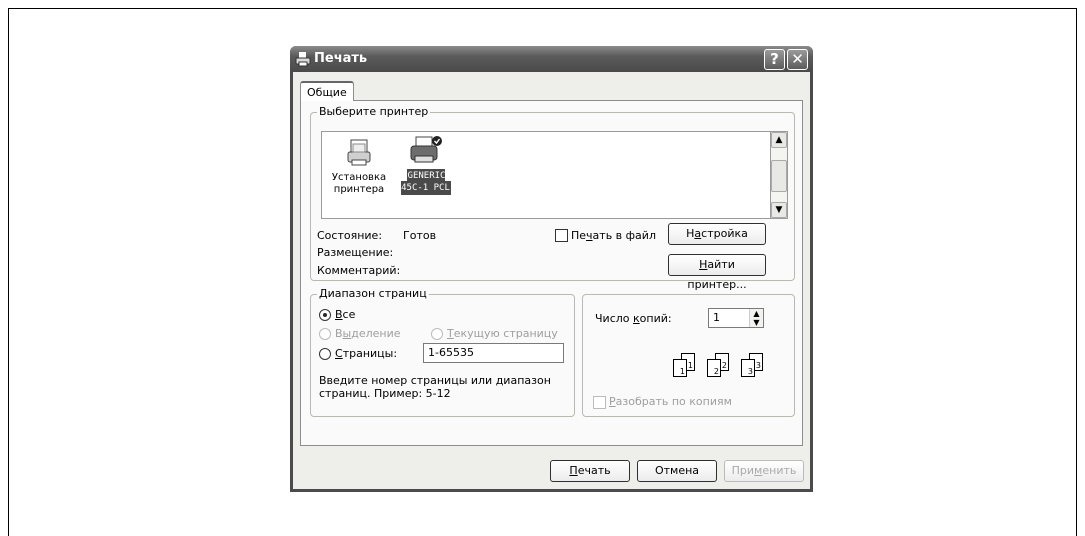  I want to click on collate-page-1-front: 1, so click(680, 368).